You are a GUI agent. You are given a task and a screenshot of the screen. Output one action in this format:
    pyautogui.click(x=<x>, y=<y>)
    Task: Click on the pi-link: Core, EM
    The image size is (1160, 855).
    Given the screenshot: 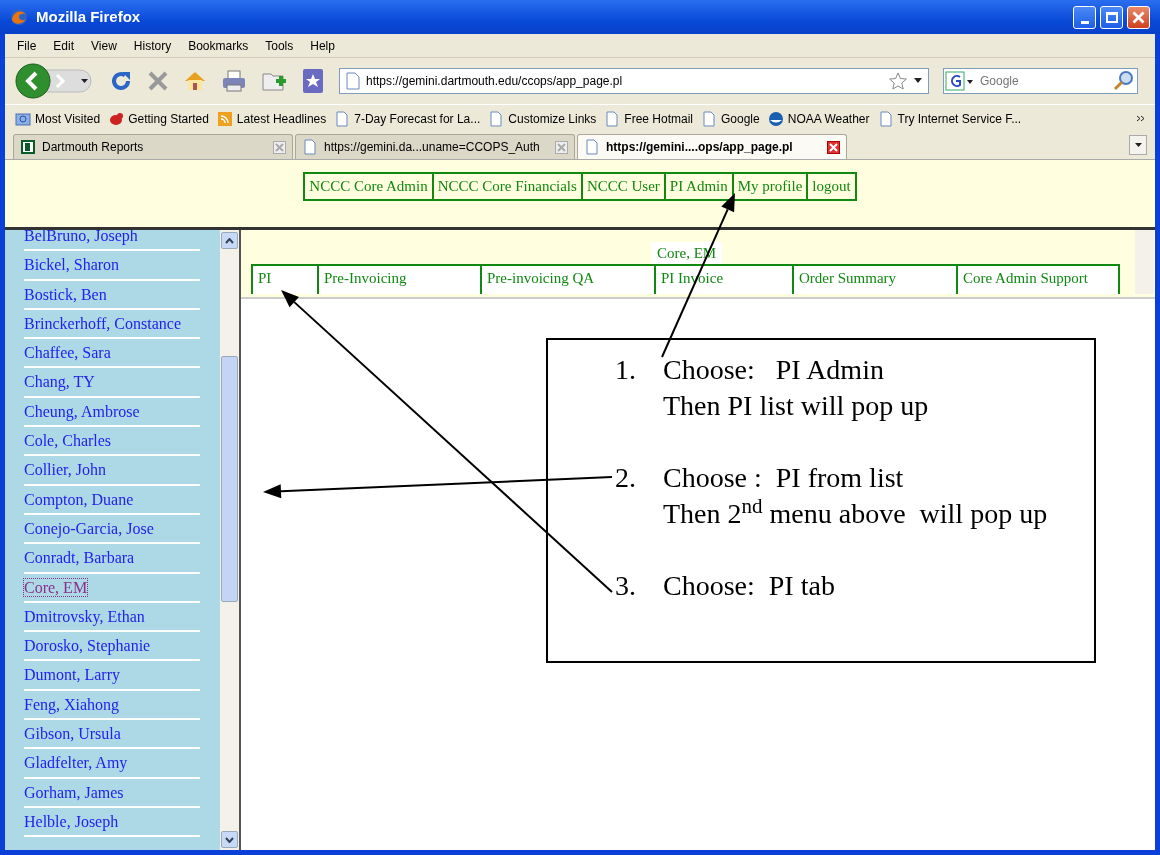 What is the action you would take?
    pyautogui.click(x=112, y=588)
    